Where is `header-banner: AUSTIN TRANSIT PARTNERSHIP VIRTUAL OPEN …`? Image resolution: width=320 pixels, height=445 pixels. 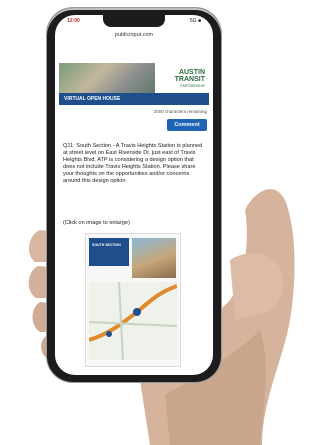 header-banner: AUSTIN TRANSIT PARTNERSHIP VIRTUAL OPEN … is located at coordinates (134, 84).